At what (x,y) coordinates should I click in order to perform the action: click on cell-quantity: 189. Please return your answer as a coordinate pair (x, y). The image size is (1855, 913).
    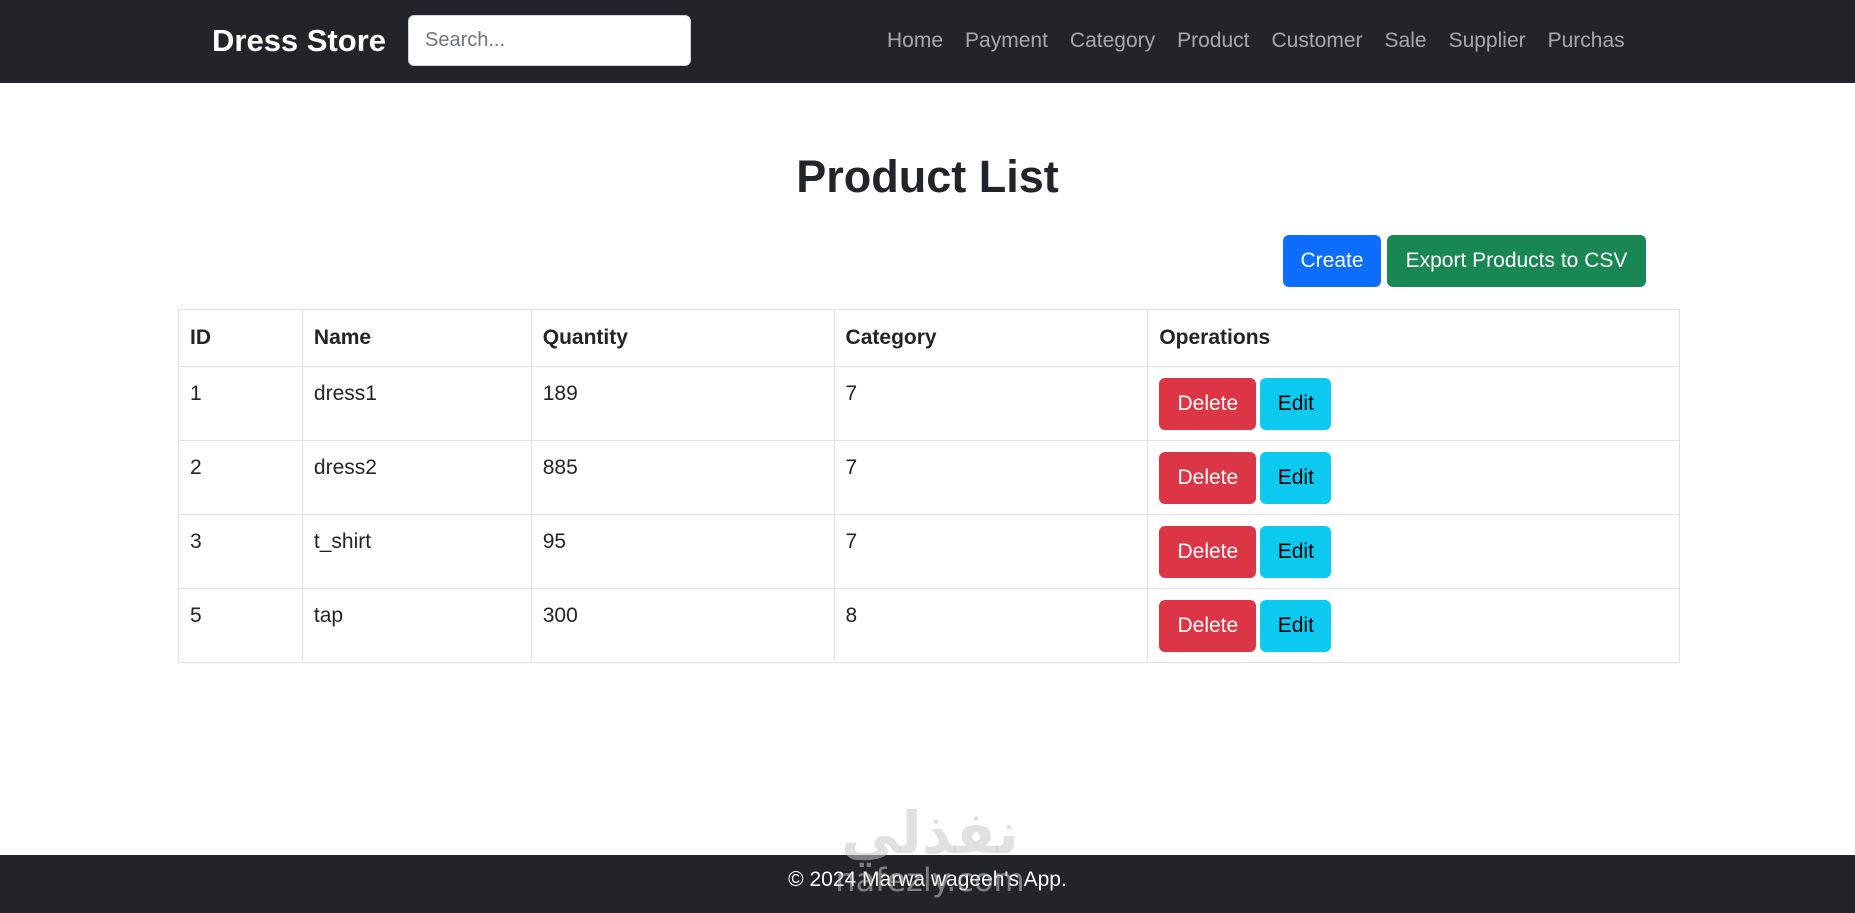
    Looking at the image, I should click on (682, 403).